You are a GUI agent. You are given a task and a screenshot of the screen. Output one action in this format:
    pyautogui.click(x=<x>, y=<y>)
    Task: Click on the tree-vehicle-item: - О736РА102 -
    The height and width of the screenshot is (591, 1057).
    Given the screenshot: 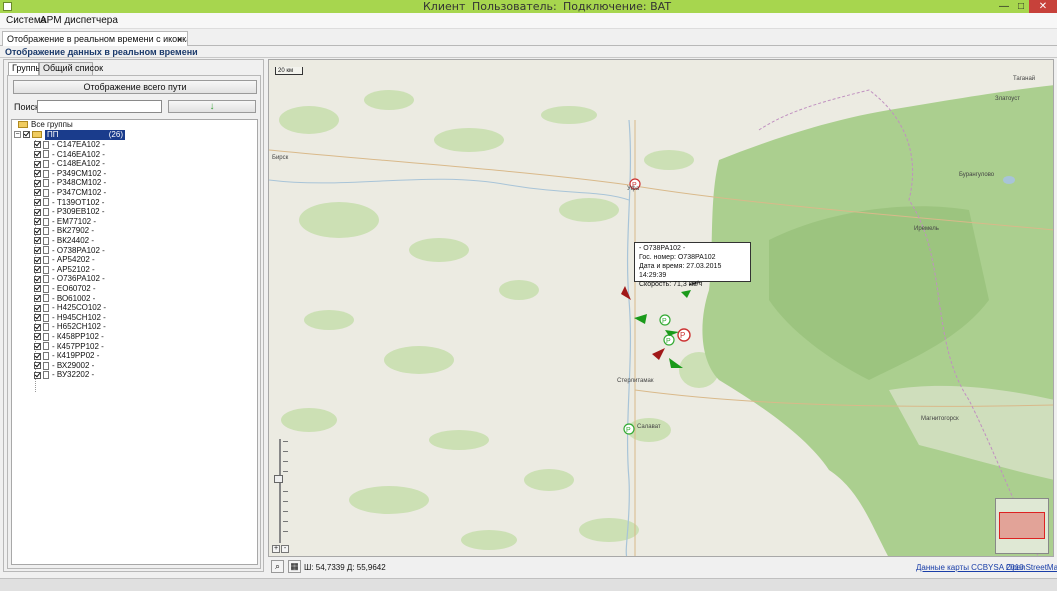 What is the action you would take?
    pyautogui.click(x=69, y=279)
    